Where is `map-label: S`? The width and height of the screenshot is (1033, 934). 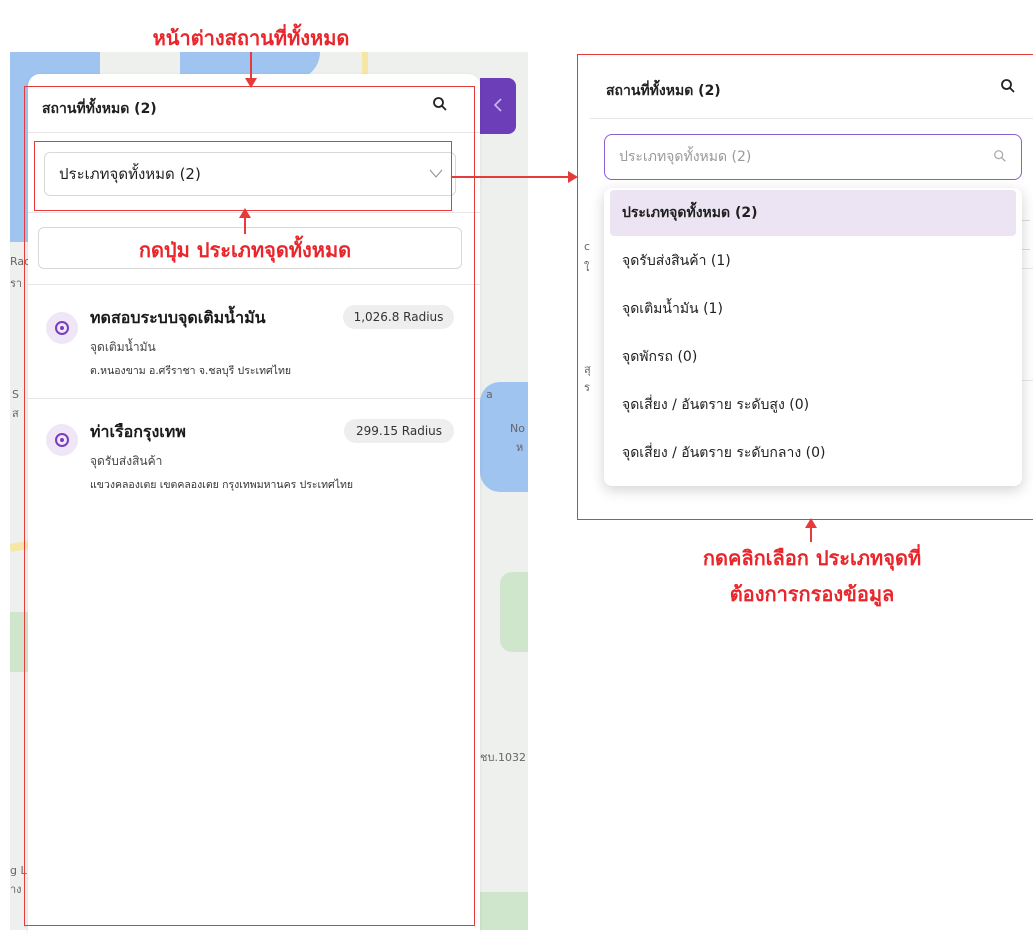 map-label: S is located at coordinates (15, 394).